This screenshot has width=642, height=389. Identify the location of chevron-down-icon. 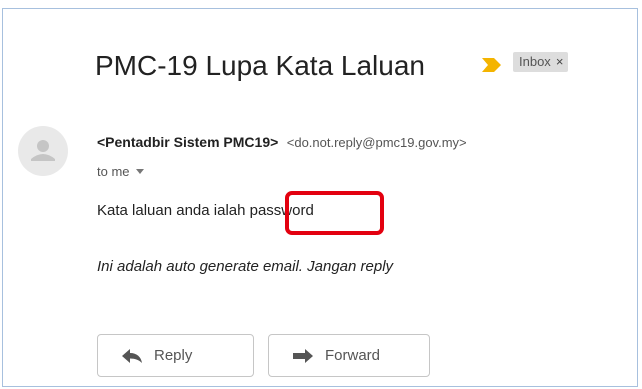
(139, 171).